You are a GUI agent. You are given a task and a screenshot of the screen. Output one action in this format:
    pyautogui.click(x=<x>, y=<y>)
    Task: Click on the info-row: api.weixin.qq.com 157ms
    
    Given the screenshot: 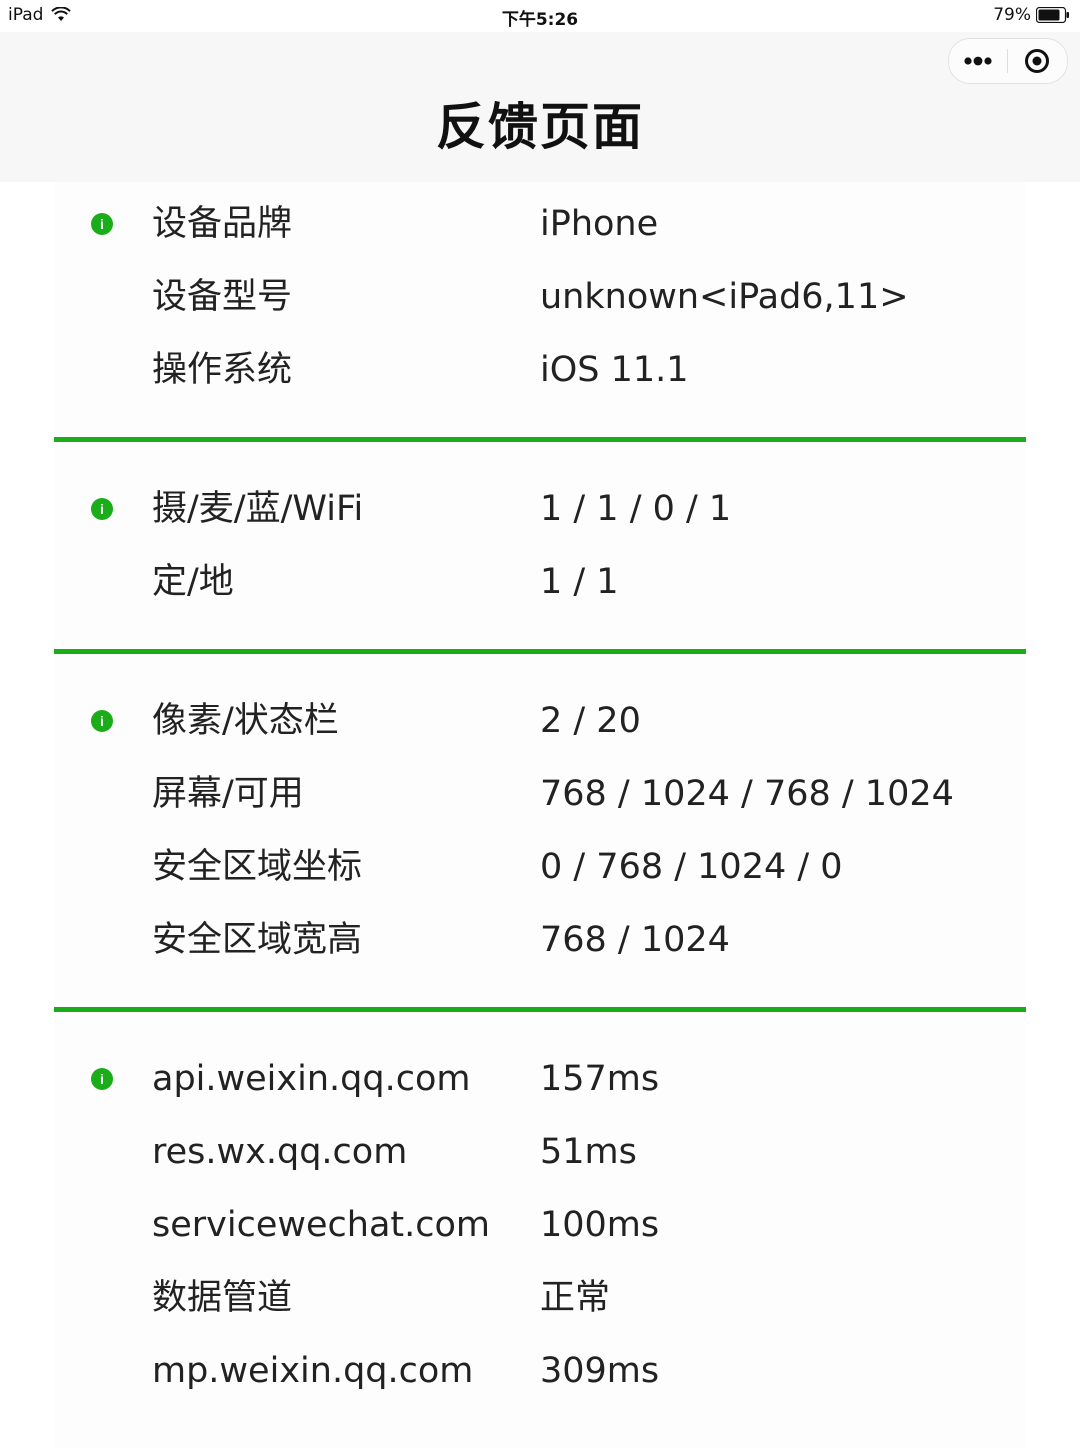 What is the action you would take?
    pyautogui.click(x=540, y=1079)
    